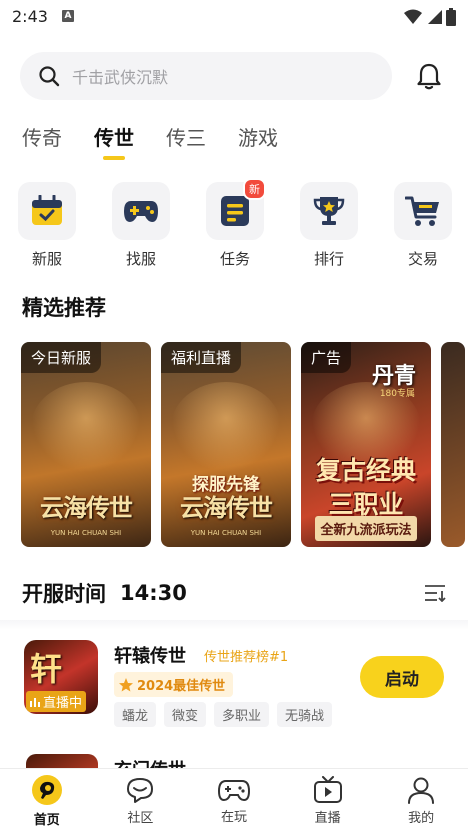  Describe the element at coordinates (181, 686) in the screenshot. I see `best-award-label: 2024最佳传世` at that location.